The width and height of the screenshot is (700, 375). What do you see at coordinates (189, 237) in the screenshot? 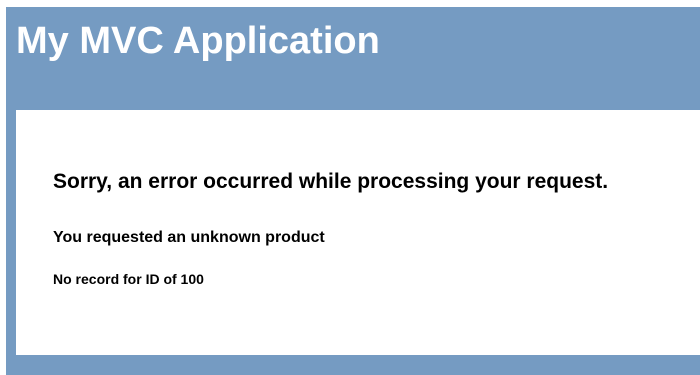
I see `error-subheading: You requested an unknown product` at bounding box center [189, 237].